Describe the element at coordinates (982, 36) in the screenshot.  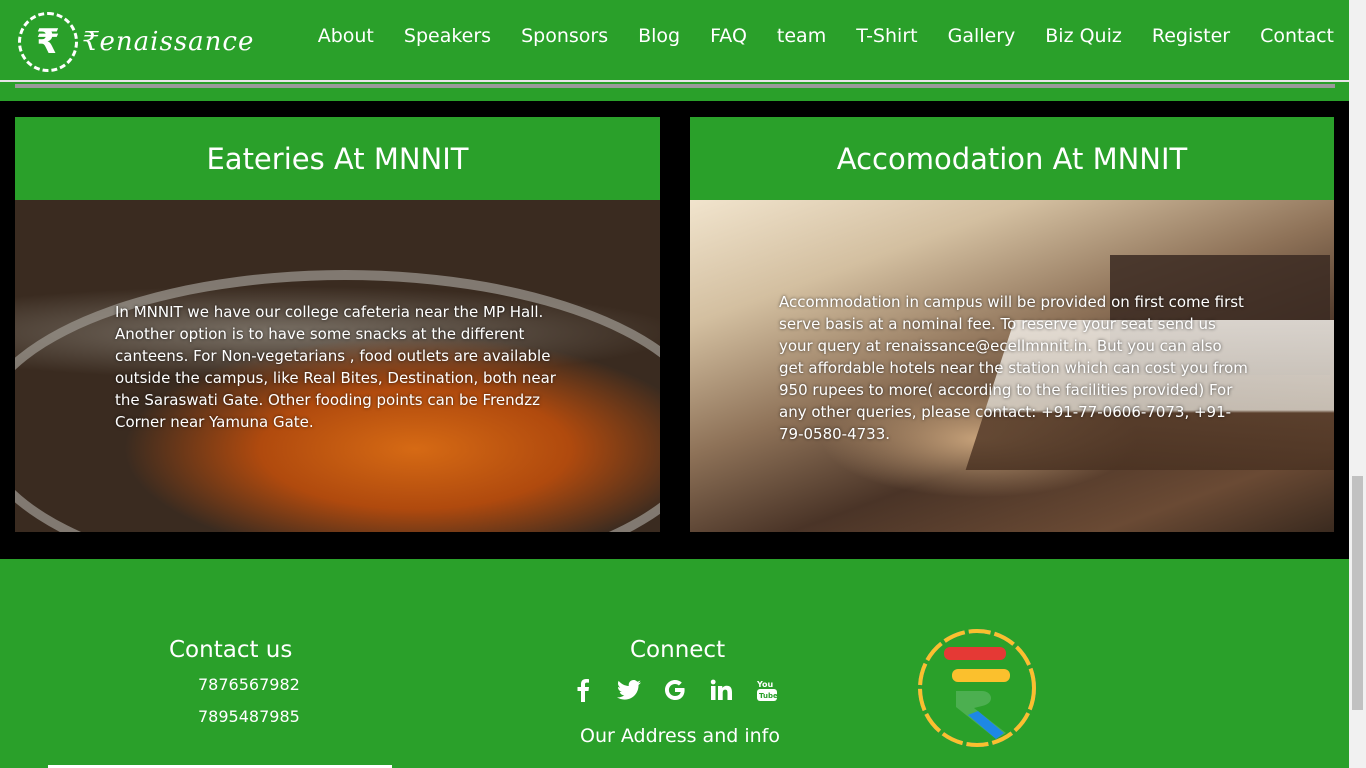
I see `nav-gallery: Gallery` at that location.